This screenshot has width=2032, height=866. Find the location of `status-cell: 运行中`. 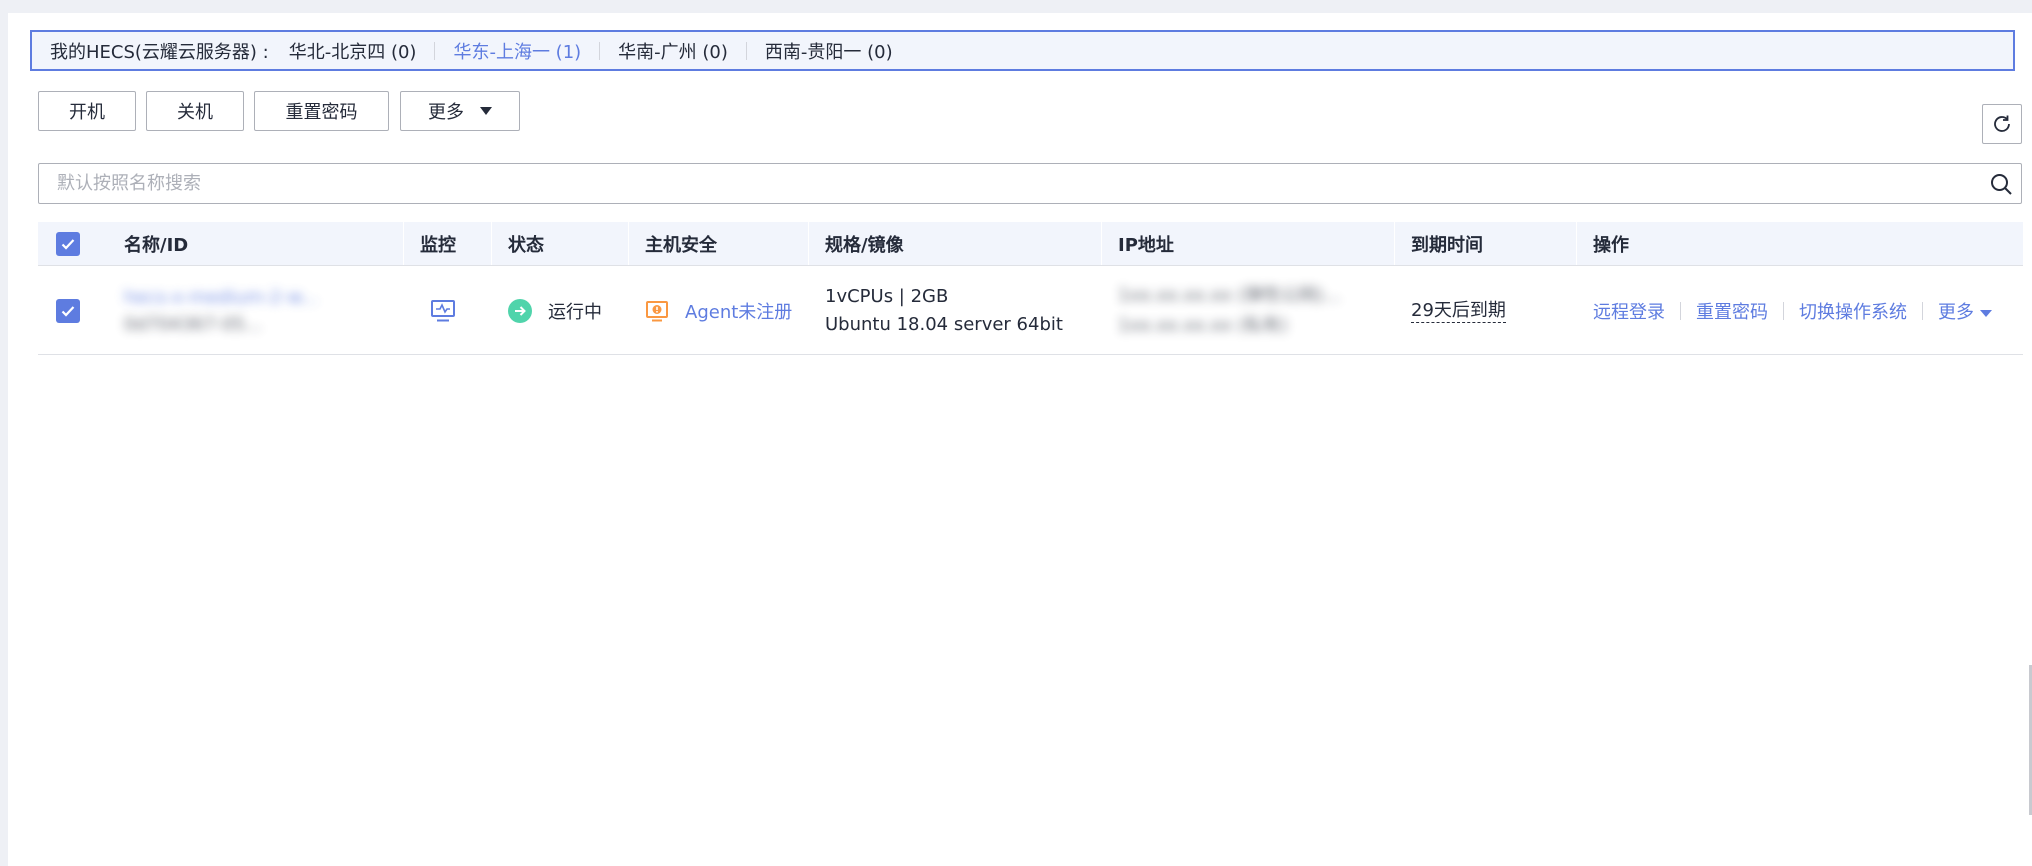

status-cell: 运行中 is located at coordinates (560, 311).